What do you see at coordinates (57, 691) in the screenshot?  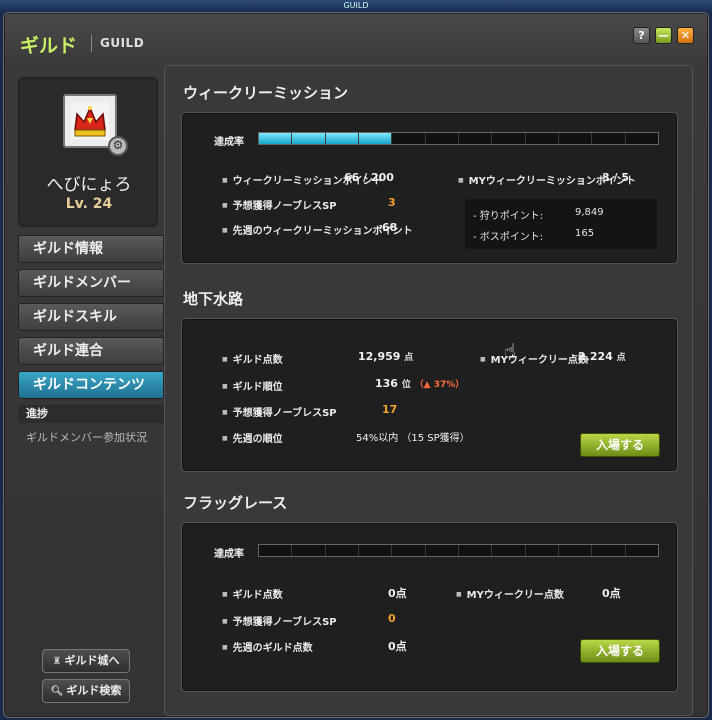 I see `search-icon: 🔍︎` at bounding box center [57, 691].